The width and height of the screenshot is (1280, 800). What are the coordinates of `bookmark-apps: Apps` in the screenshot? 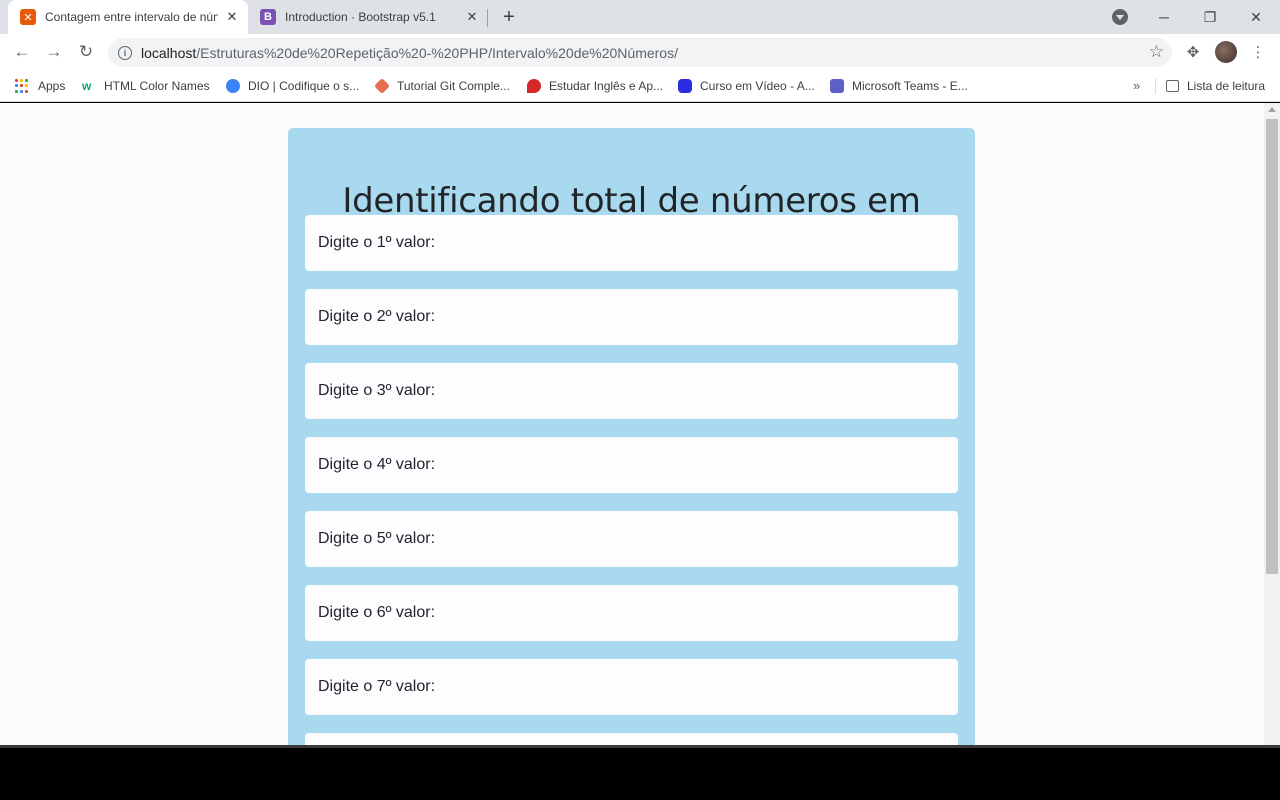 It's located at (40, 86).